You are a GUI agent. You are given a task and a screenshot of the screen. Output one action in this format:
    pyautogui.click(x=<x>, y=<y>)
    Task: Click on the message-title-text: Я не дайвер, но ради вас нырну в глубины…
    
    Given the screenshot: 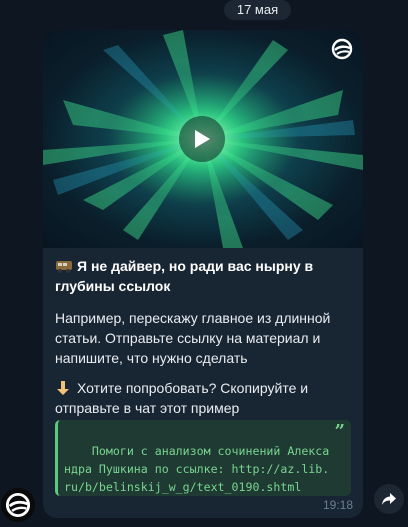 What is the action you would take?
    pyautogui.click(x=184, y=276)
    